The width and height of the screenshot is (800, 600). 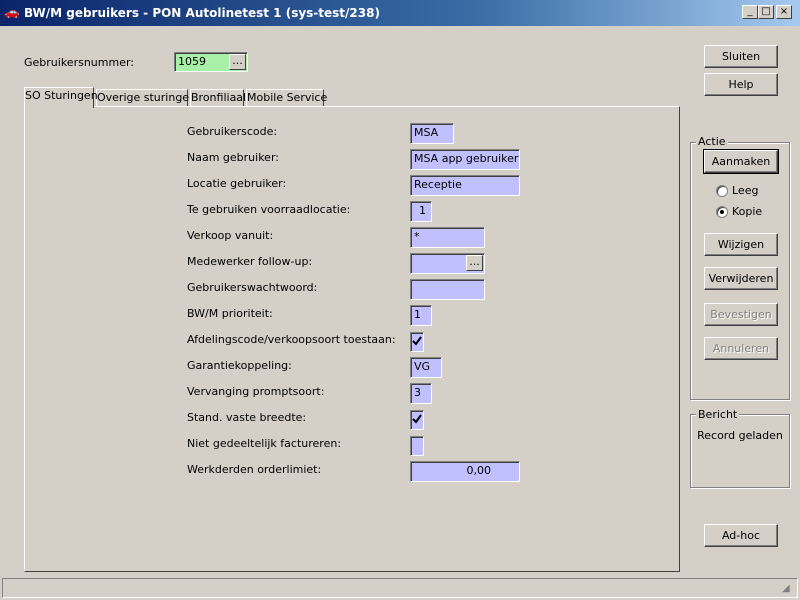 What do you see at coordinates (722, 191) in the screenshot?
I see `radio-empty` at bounding box center [722, 191].